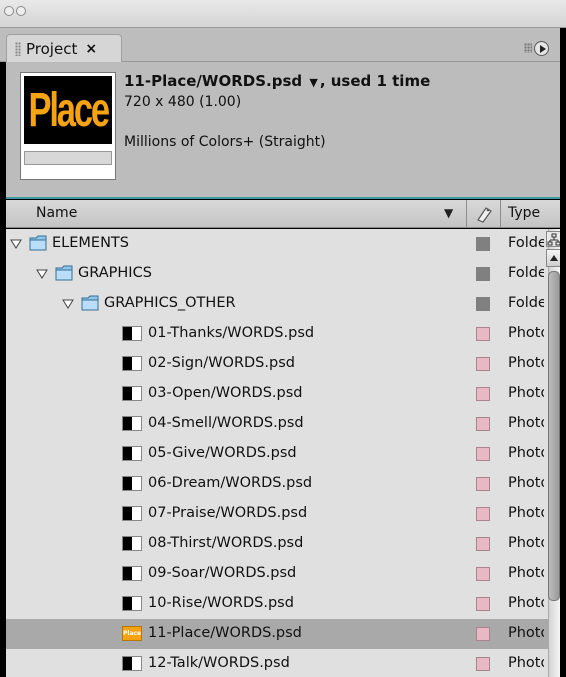 The image size is (566, 677). I want to click on item-name: 11-Place/WORDS.psd, so click(213, 81).